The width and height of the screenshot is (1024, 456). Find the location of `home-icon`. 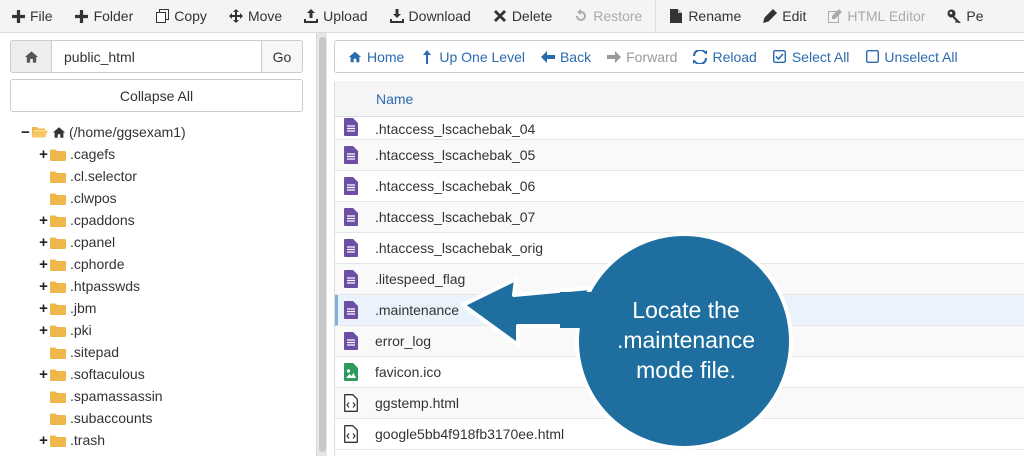

home-icon is located at coordinates (355, 57).